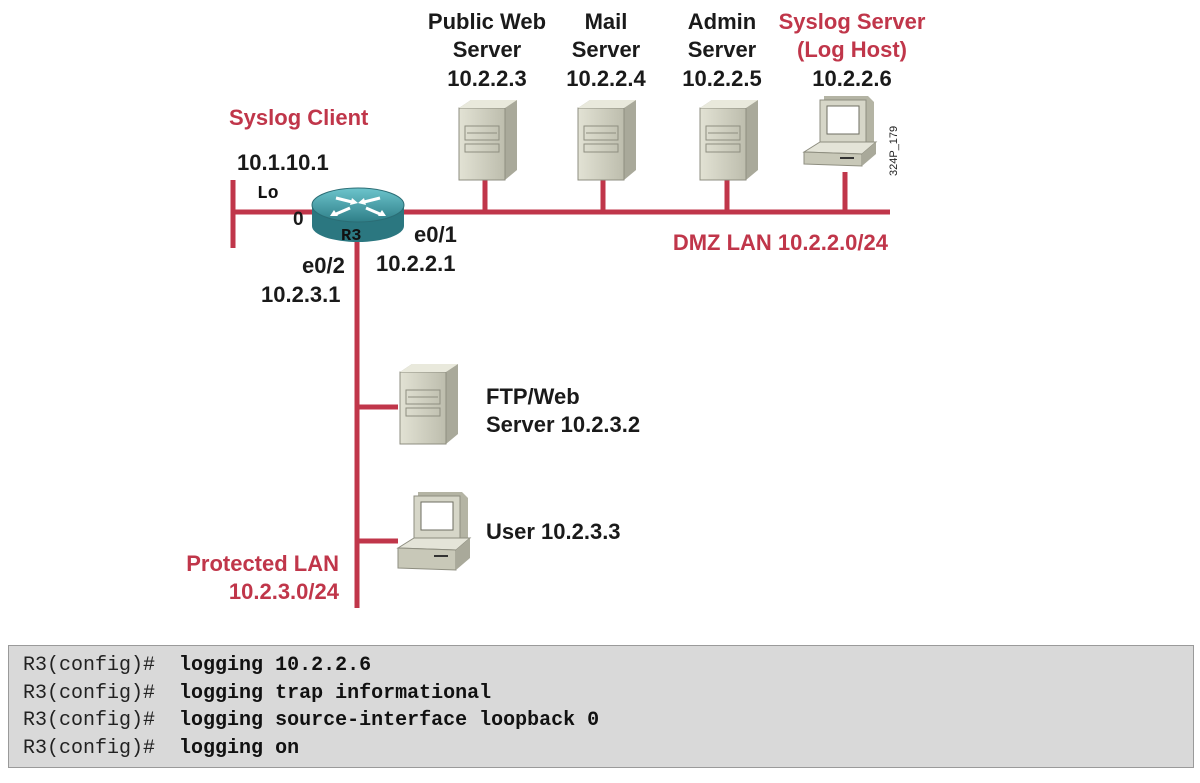 The height and width of the screenshot is (783, 1200). Describe the element at coordinates (601, 666) in the screenshot. I see `config-line: R3(config)# logging 10.2.2.6` at that location.